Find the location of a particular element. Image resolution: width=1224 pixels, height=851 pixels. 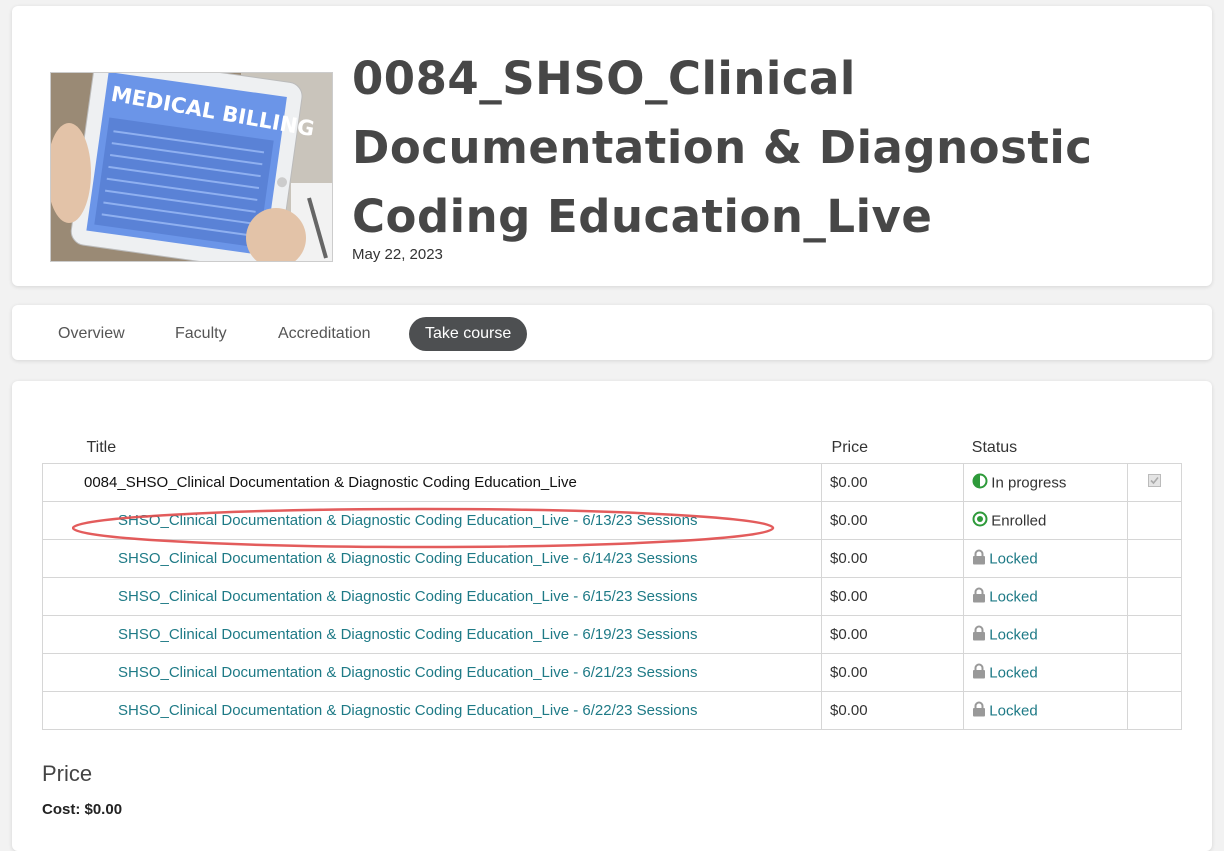

column-header-title: Title is located at coordinates (101, 447).